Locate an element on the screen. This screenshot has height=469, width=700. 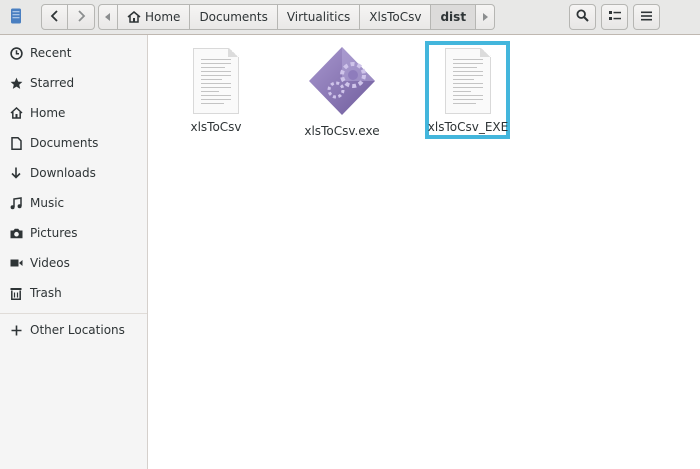
breadcrumb-label: Documents is located at coordinates (233, 17).